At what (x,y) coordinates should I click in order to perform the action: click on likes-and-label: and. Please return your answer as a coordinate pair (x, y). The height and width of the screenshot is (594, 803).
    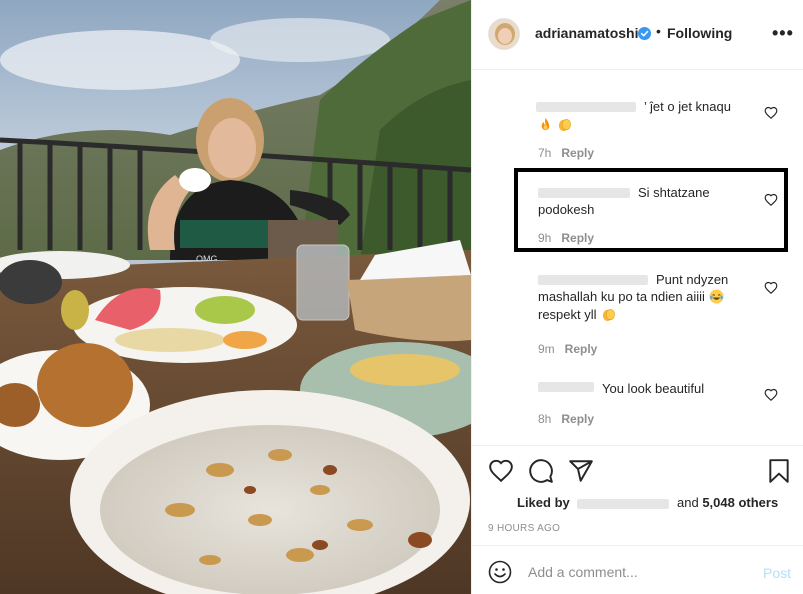
    Looking at the image, I should click on (688, 502).